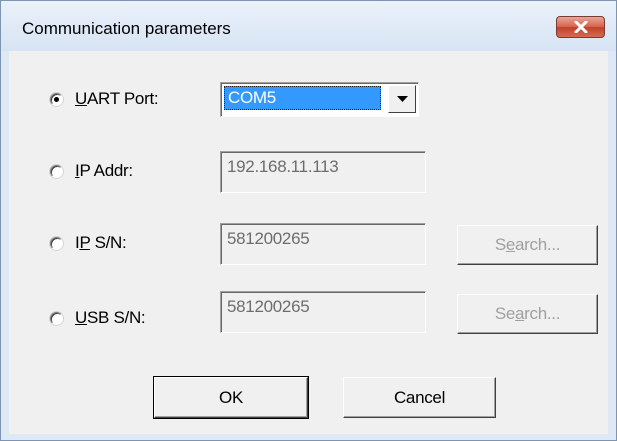 The width and height of the screenshot is (617, 441). I want to click on label-usb-sn: USB S/N:, so click(110, 317).